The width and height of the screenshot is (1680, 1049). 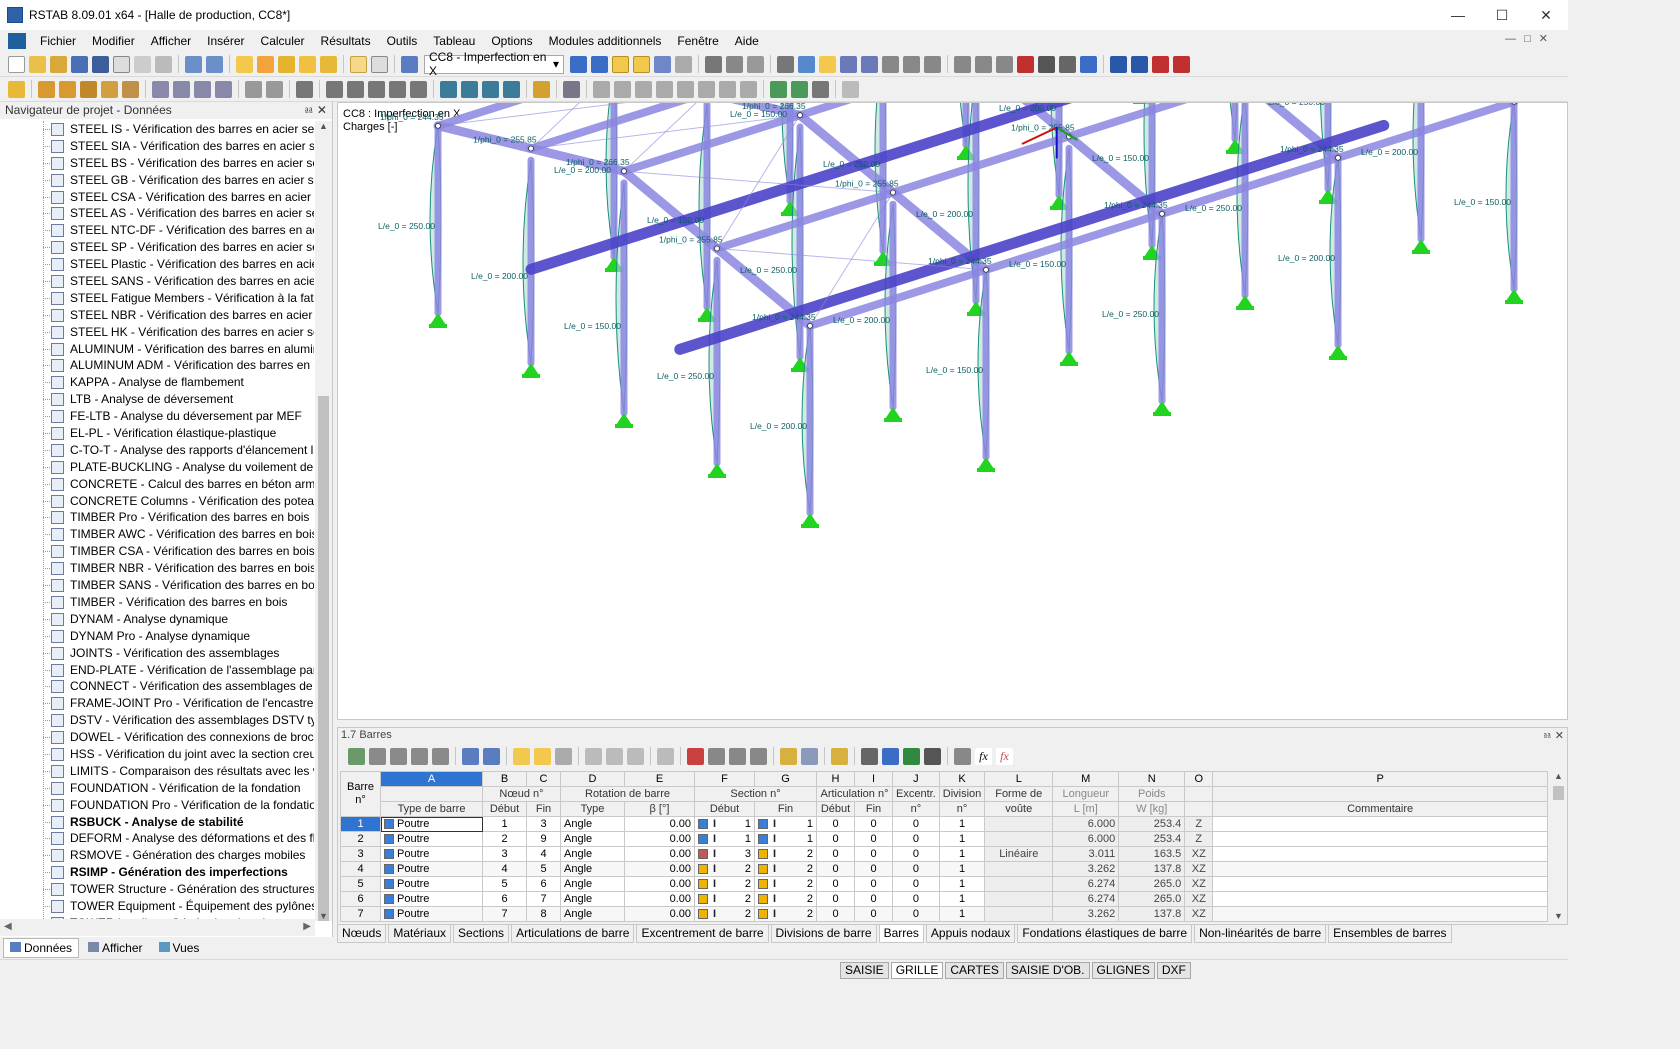 What do you see at coordinates (962, 779) in the screenshot?
I see `col-k: K` at bounding box center [962, 779].